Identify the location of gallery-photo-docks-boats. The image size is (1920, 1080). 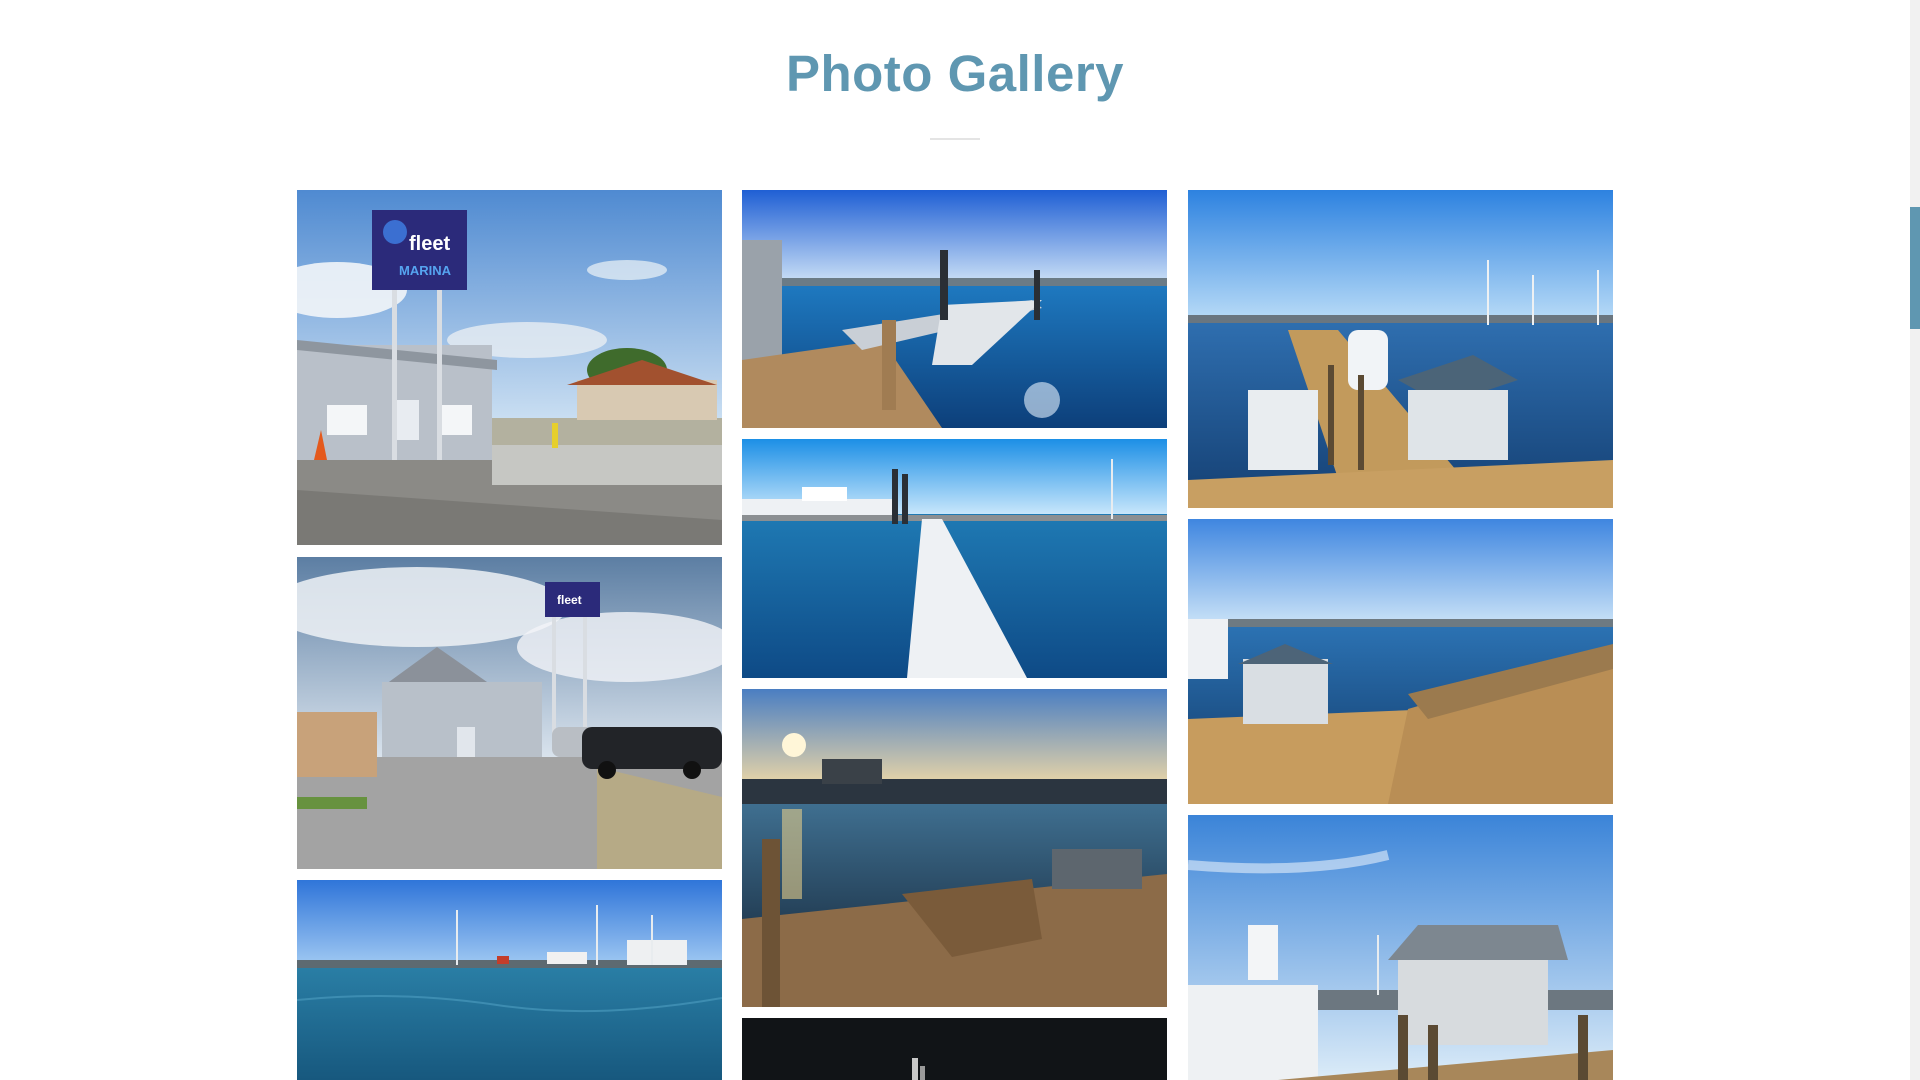
(1400, 349).